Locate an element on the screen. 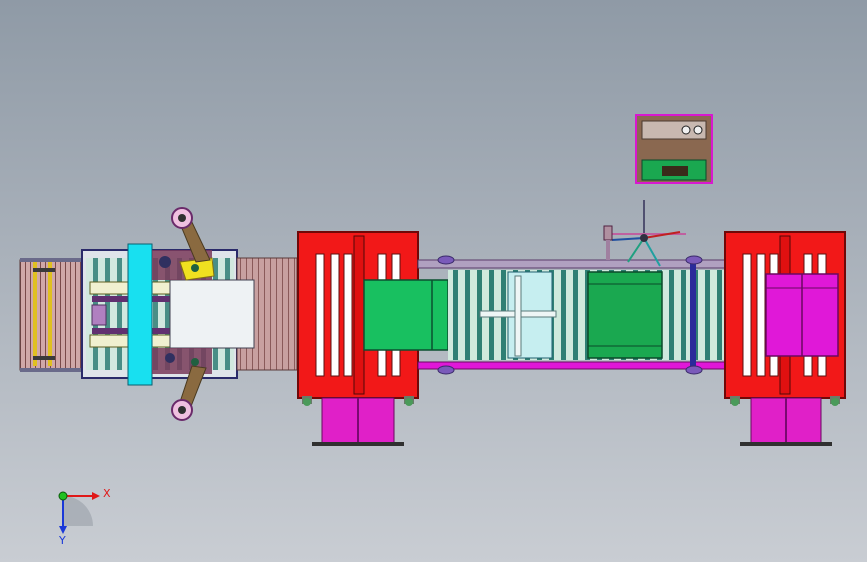 This screenshot has width=867, height=562. y-axis-label: Y is located at coordinates (62, 540).